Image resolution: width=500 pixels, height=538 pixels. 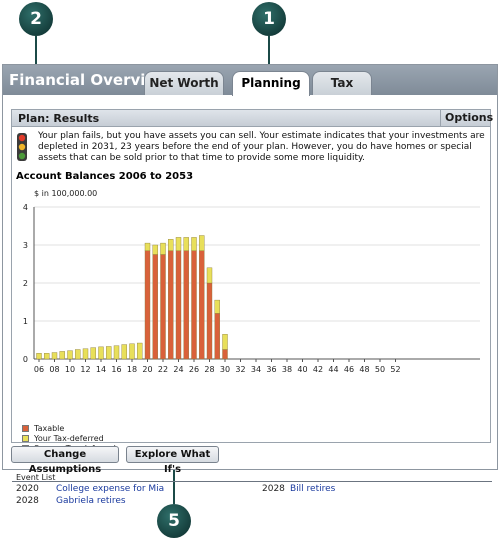 What do you see at coordinates (132, 369) in the screenshot?
I see `x-tick-label: 18` at bounding box center [132, 369].